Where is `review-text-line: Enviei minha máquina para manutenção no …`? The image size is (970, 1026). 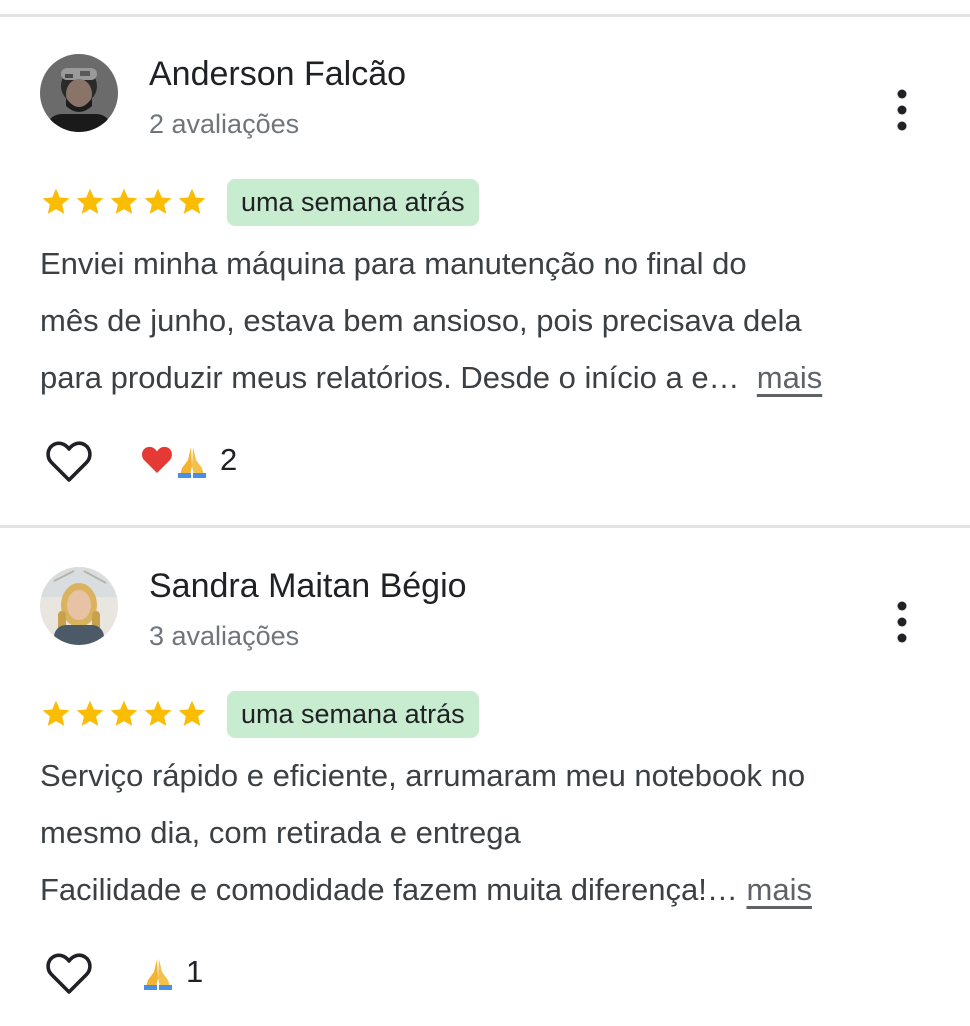 review-text-line: Enviei minha máquina para manutenção no … is located at coordinates (393, 263).